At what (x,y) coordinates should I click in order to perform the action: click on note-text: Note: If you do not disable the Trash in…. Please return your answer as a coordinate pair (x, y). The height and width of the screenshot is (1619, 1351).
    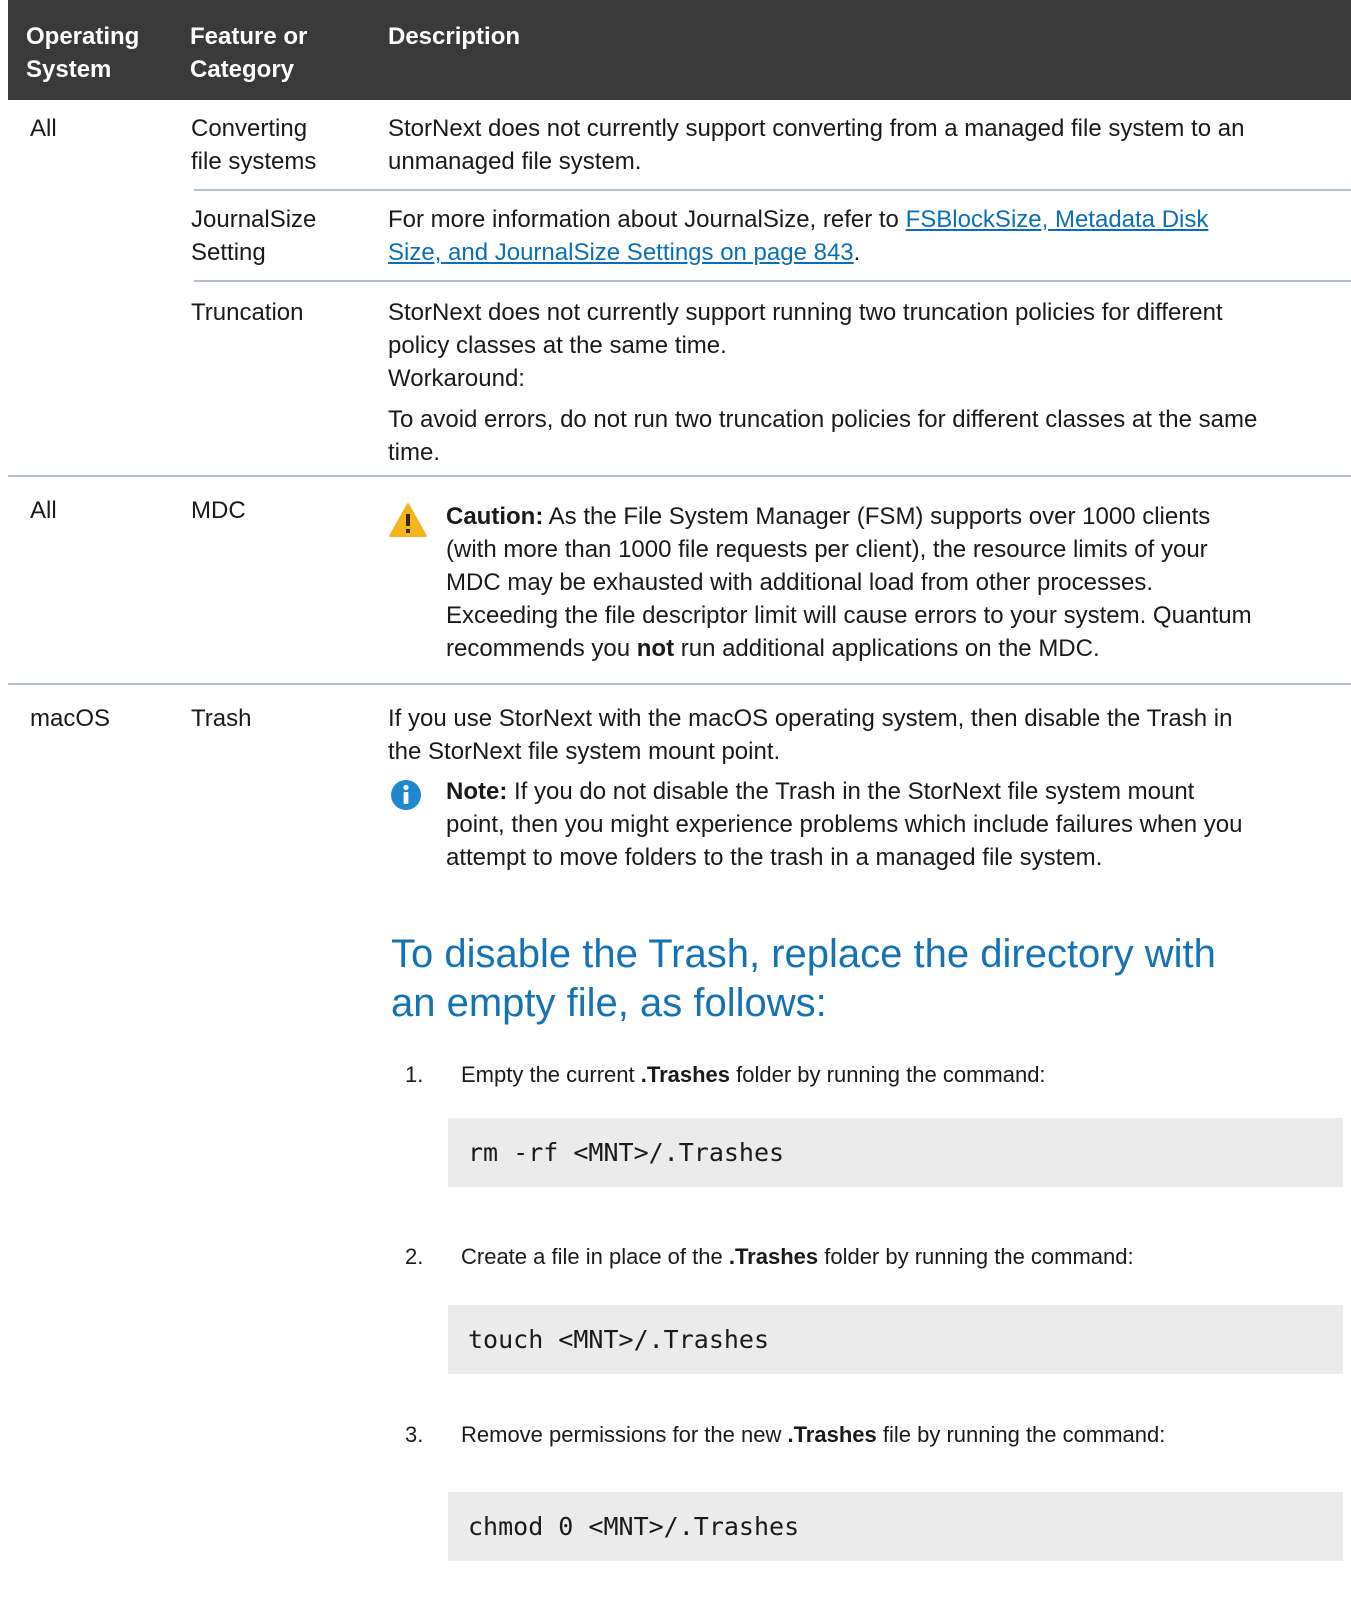
    Looking at the image, I should click on (844, 824).